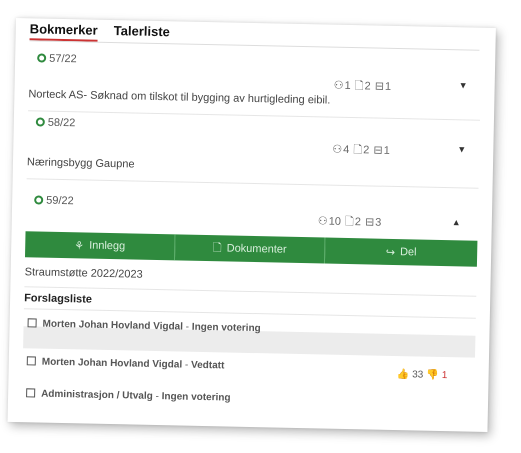  I want to click on case-counts: ⚇4 🗋2 ⊟1, so click(360, 151).